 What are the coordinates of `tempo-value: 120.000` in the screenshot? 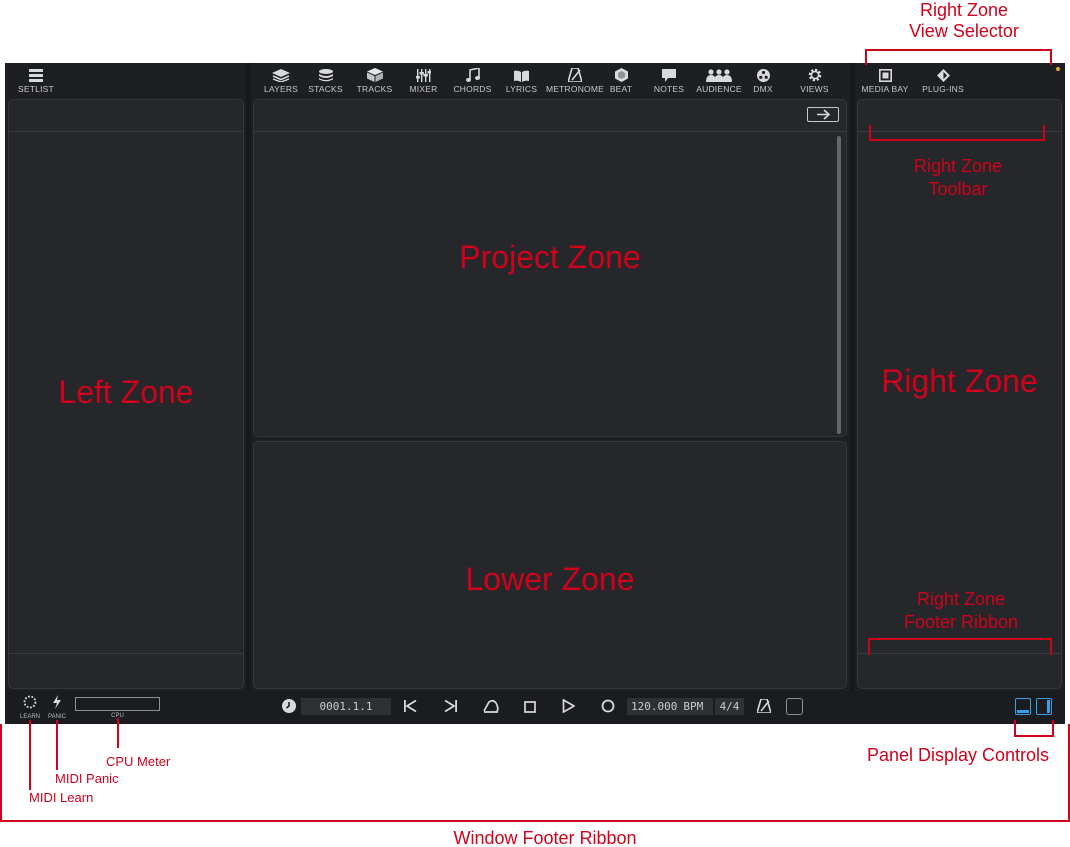 It's located at (654, 706).